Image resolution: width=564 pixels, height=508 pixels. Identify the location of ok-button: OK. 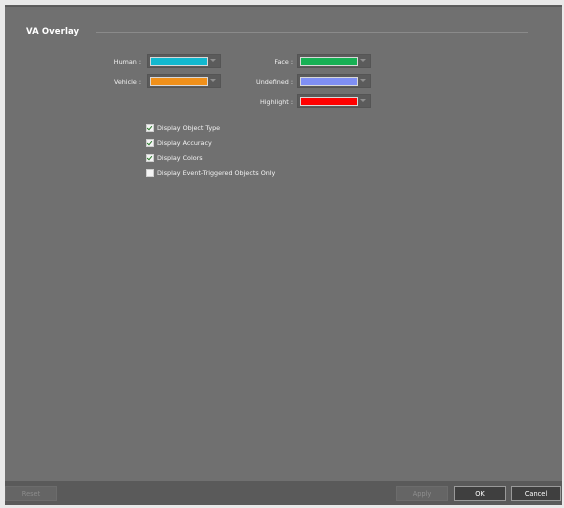
(480, 493).